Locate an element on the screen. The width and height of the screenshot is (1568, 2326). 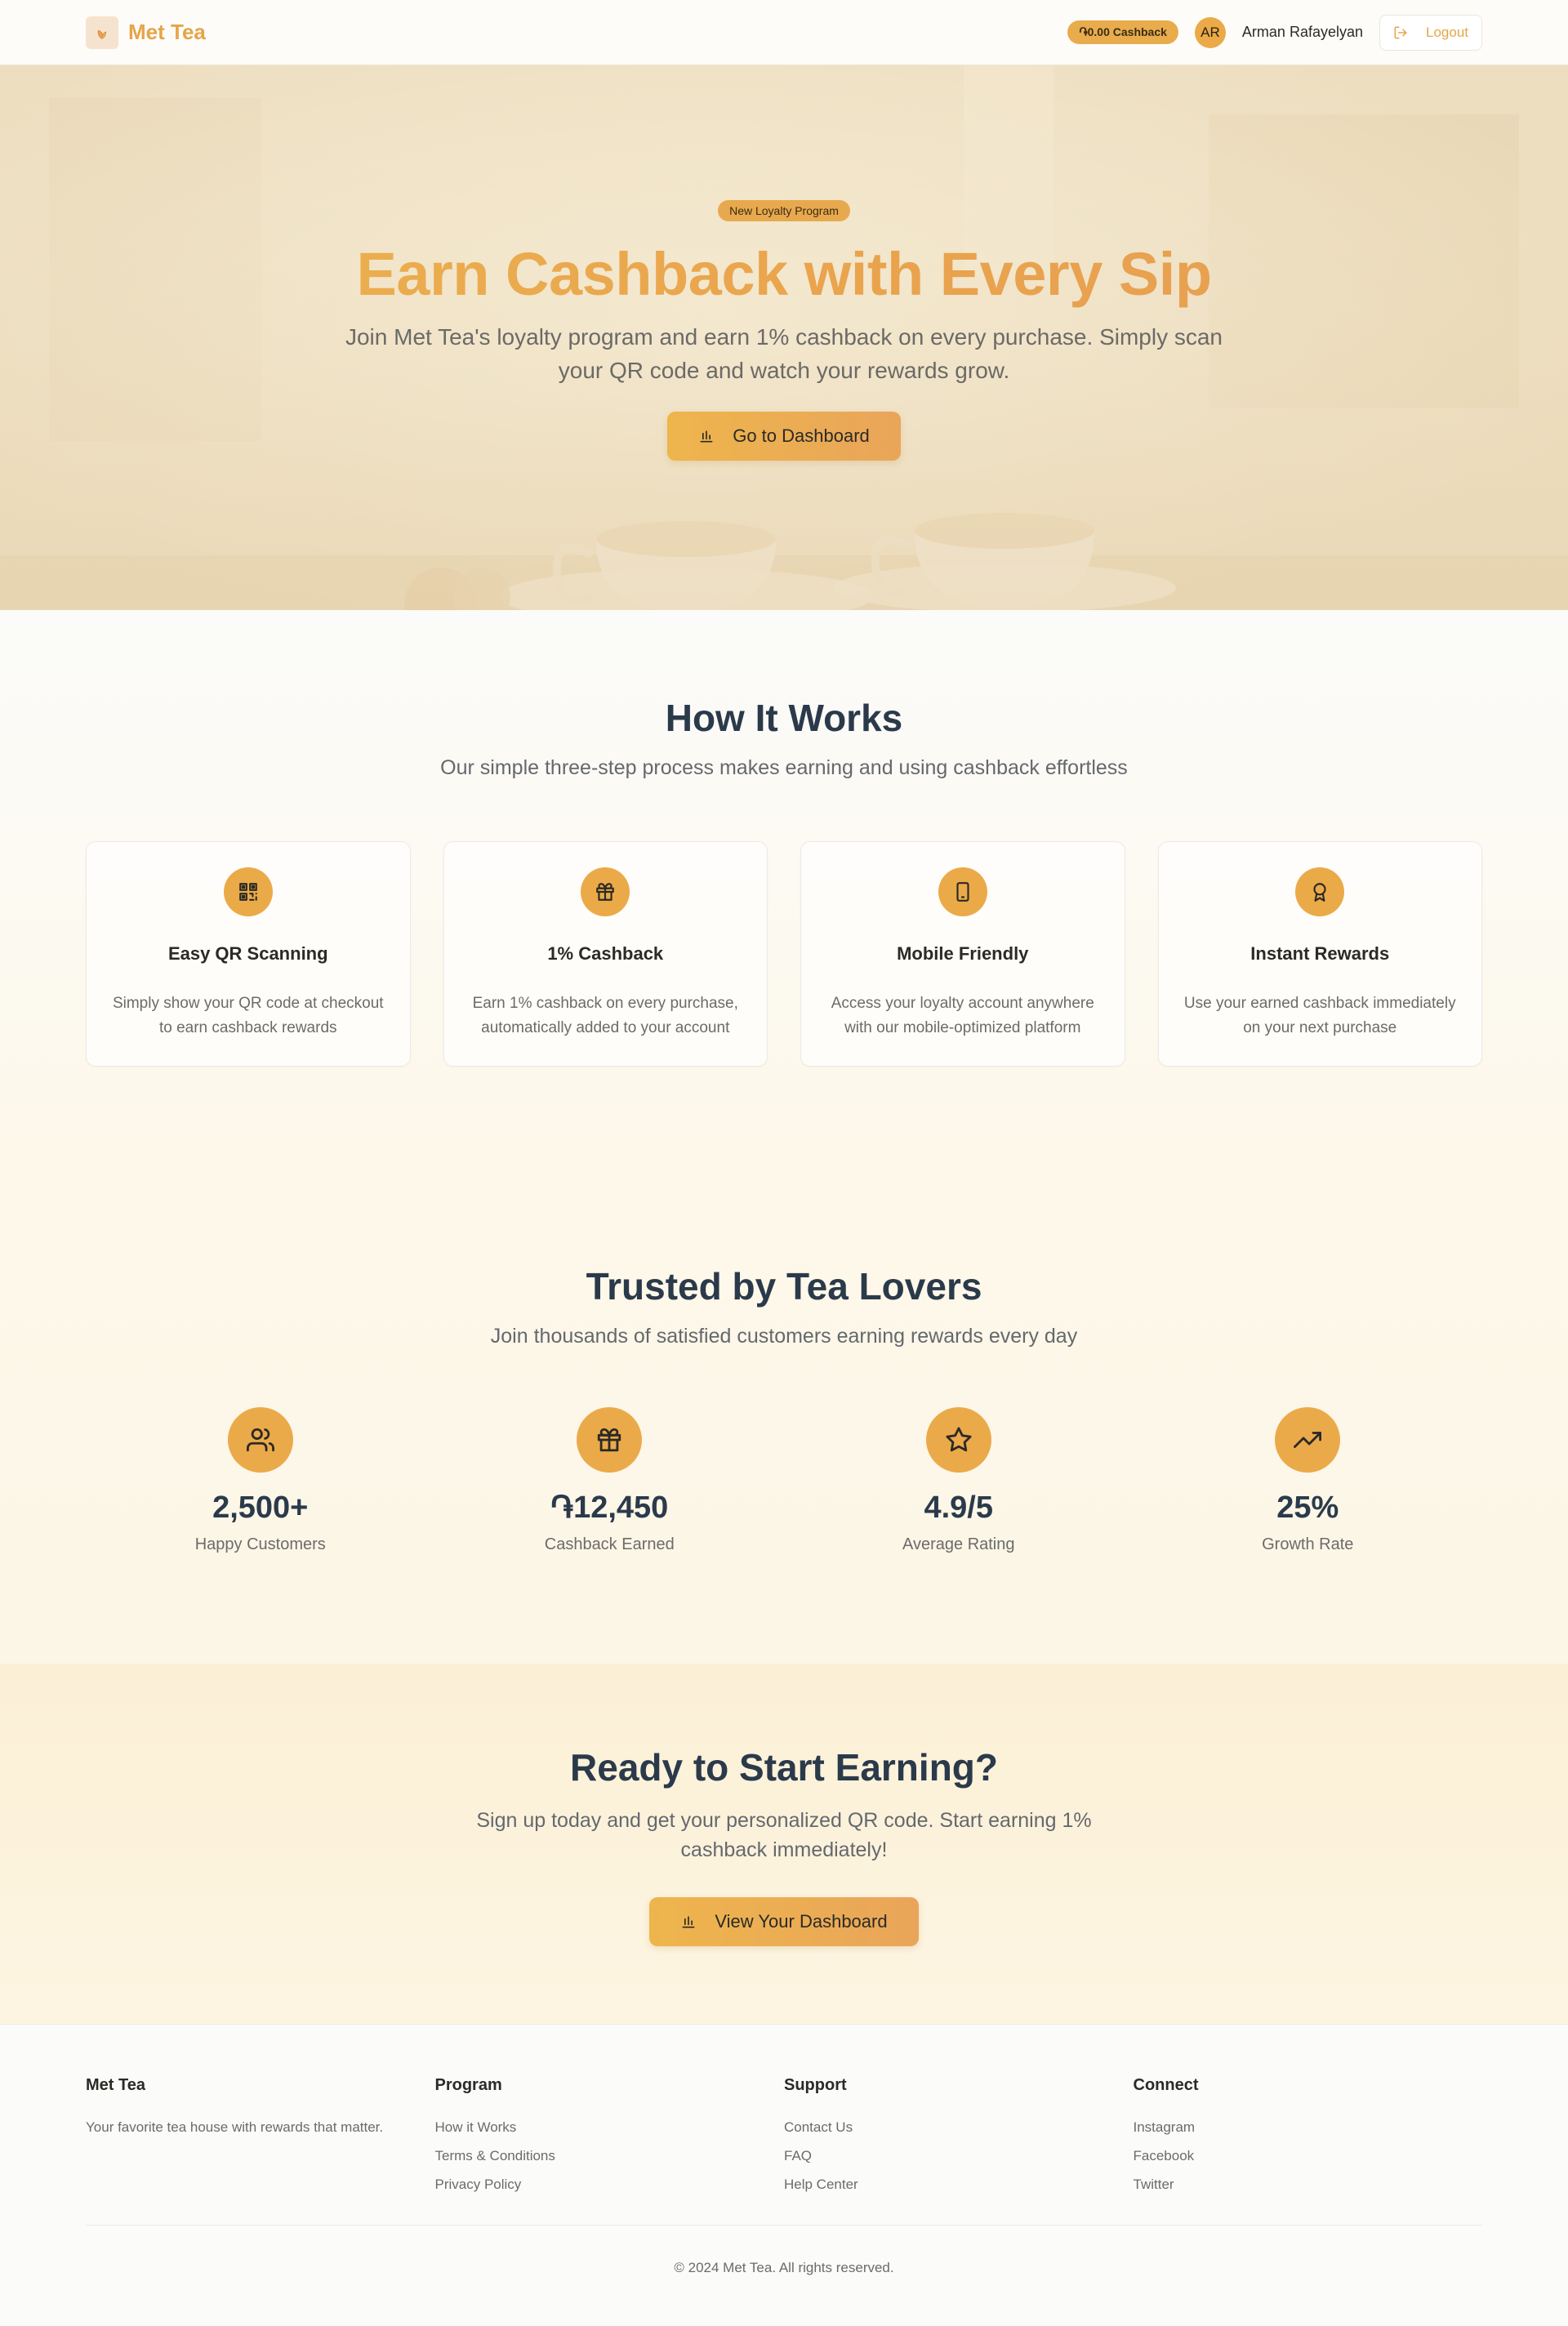
stat-average-rating: 4.9/5 Average Rating is located at coordinates (959, 1480).